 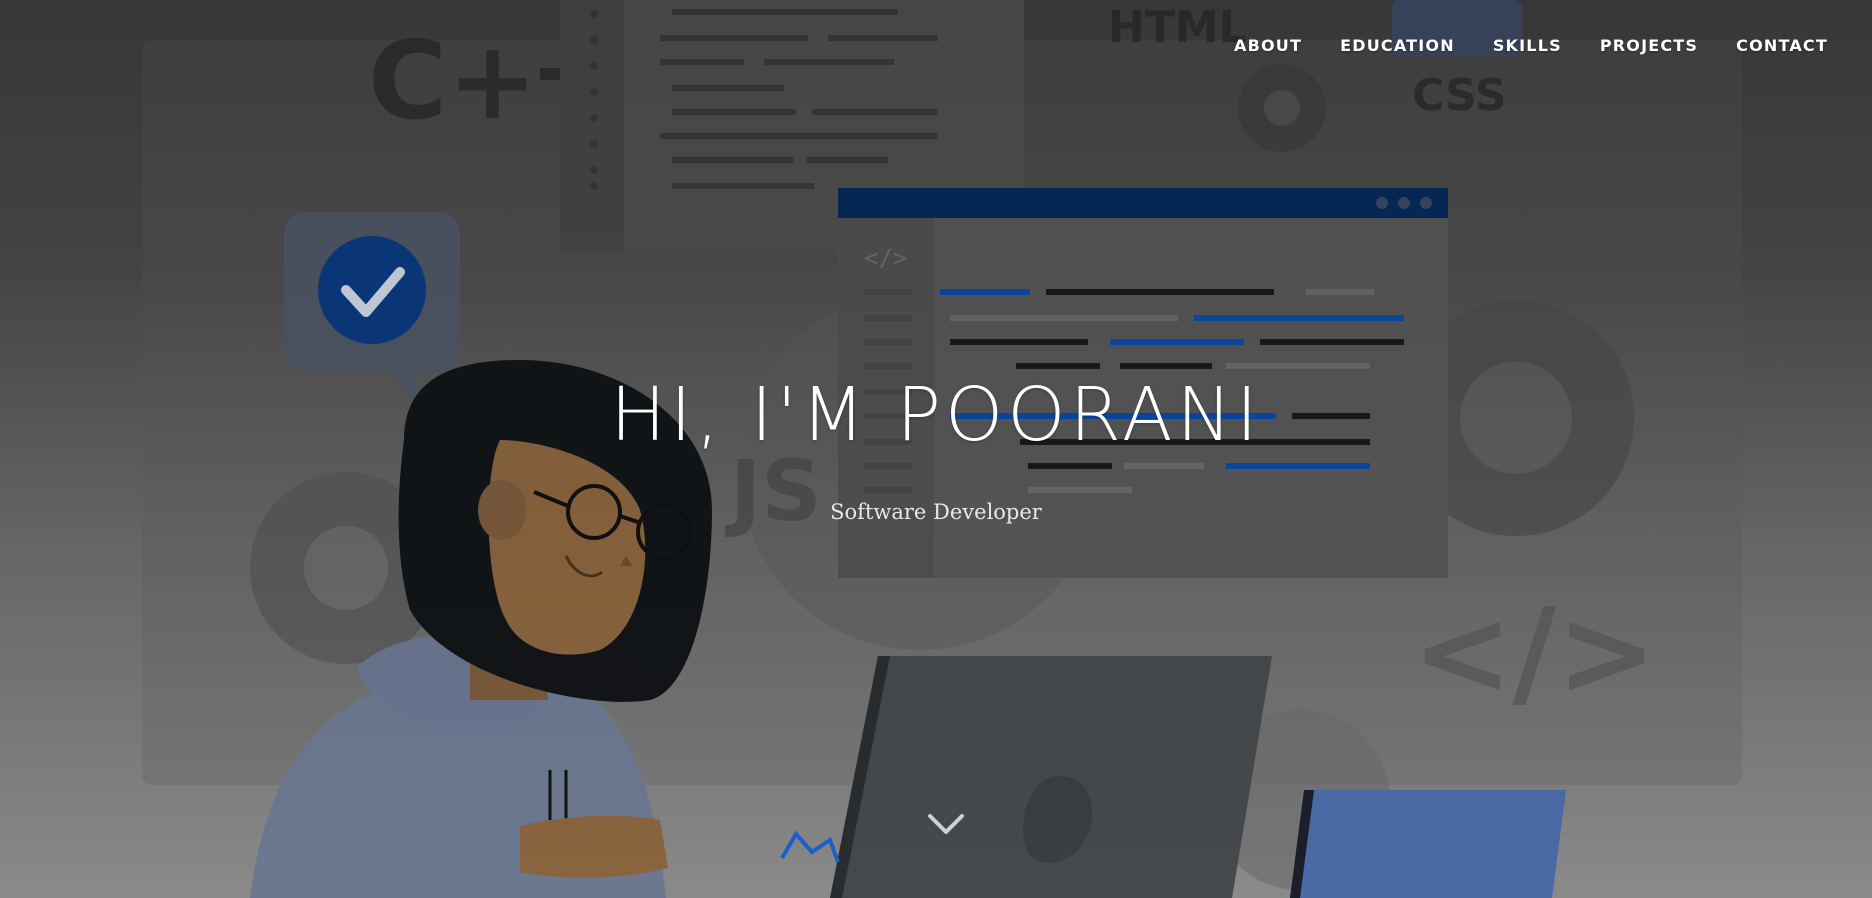 I want to click on gear-icon, so click(x=1282, y=108).